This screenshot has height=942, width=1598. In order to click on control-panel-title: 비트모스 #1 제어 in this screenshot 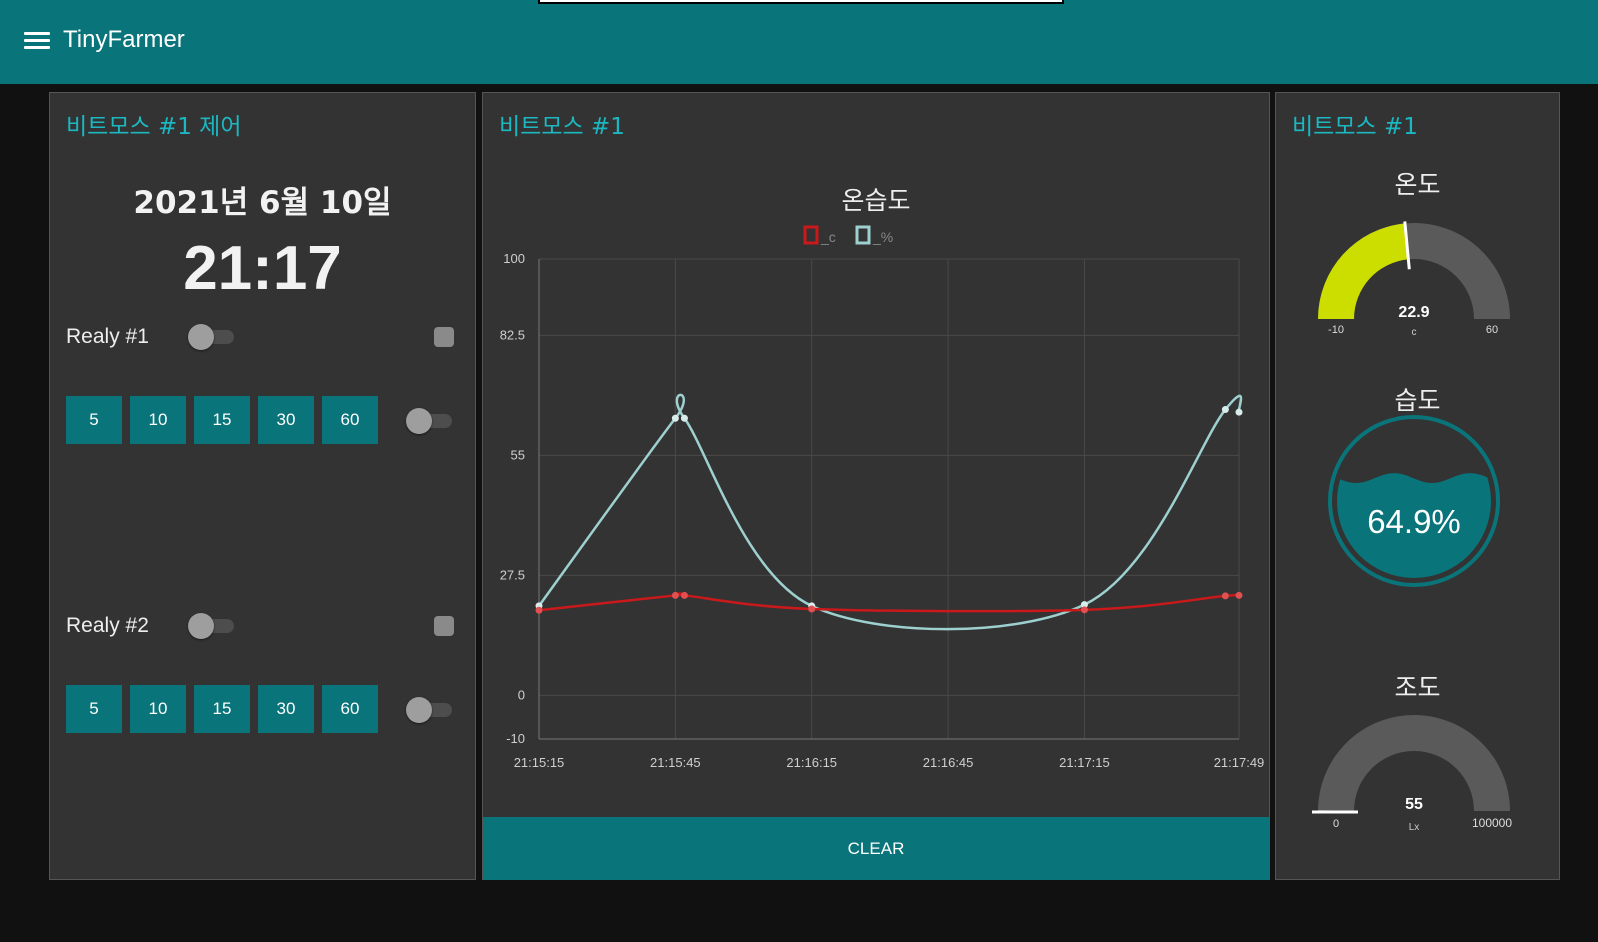, I will do `click(154, 127)`.